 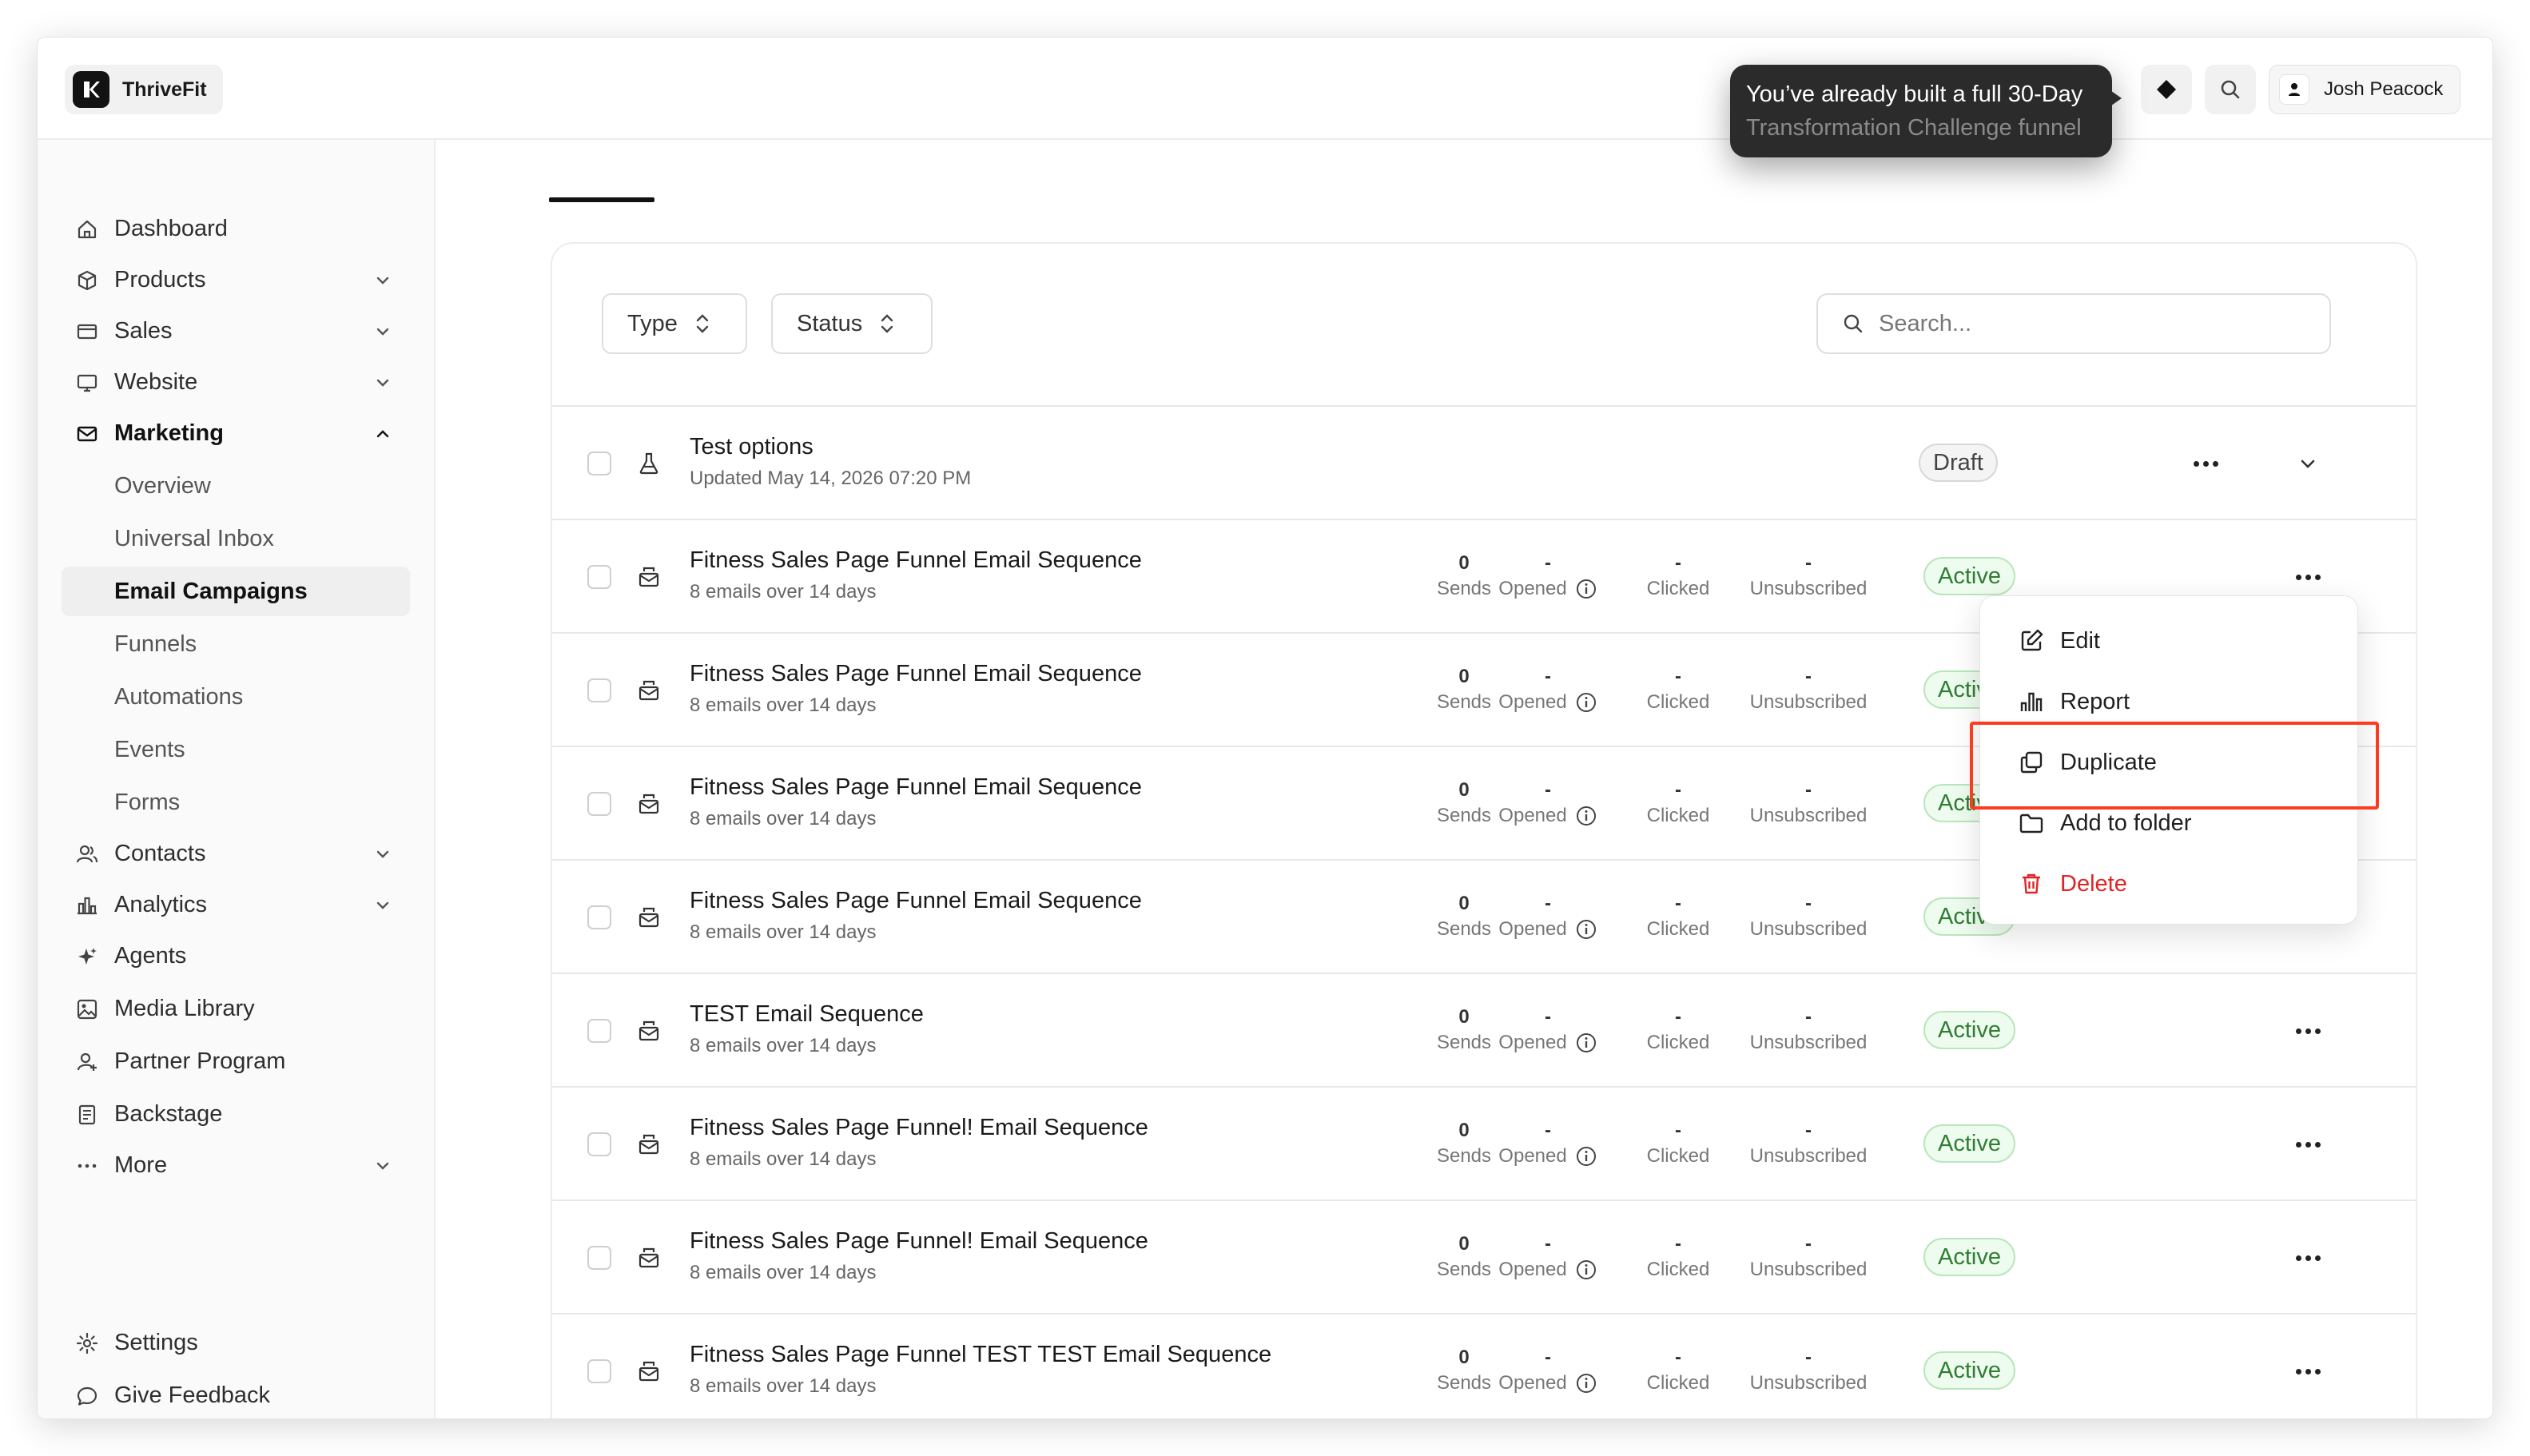 What do you see at coordinates (87, 1166) in the screenshot?
I see `more-icon` at bounding box center [87, 1166].